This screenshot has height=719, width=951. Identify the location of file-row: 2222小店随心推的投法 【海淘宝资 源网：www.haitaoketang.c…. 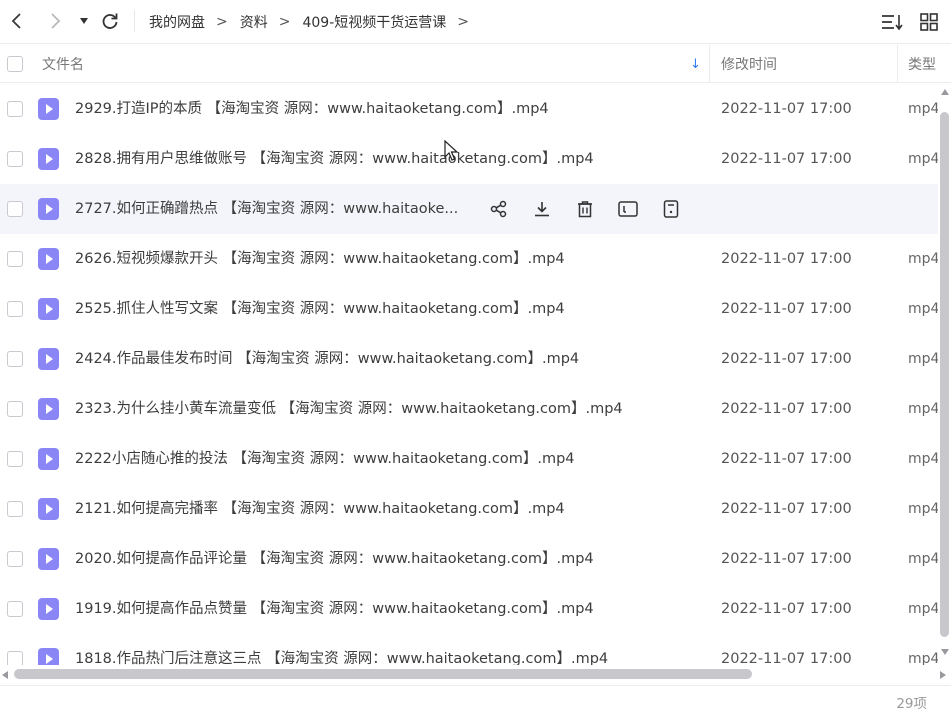
(469, 459).